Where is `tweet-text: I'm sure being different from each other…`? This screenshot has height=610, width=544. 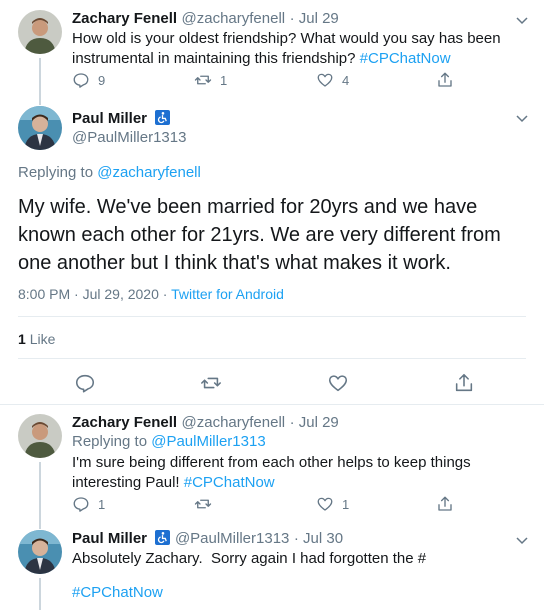 tweet-text: I'm sure being different from each other… is located at coordinates (271, 472).